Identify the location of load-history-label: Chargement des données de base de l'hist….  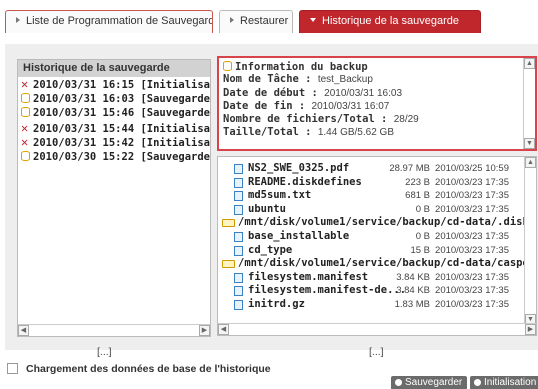
(148, 369).